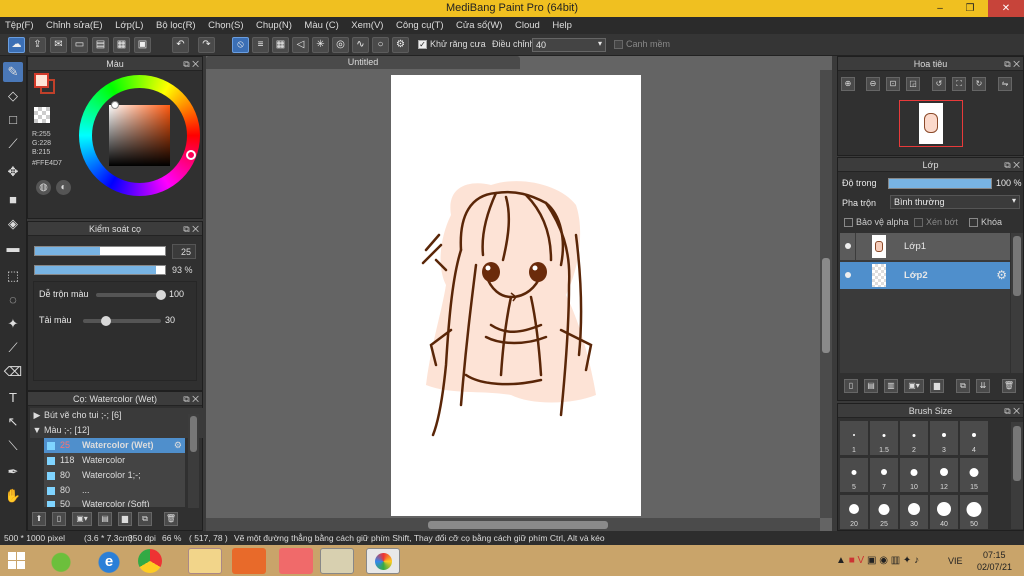 The width and height of the screenshot is (1024, 576). I want to click on brush-size-cell: 20, so click(854, 512).